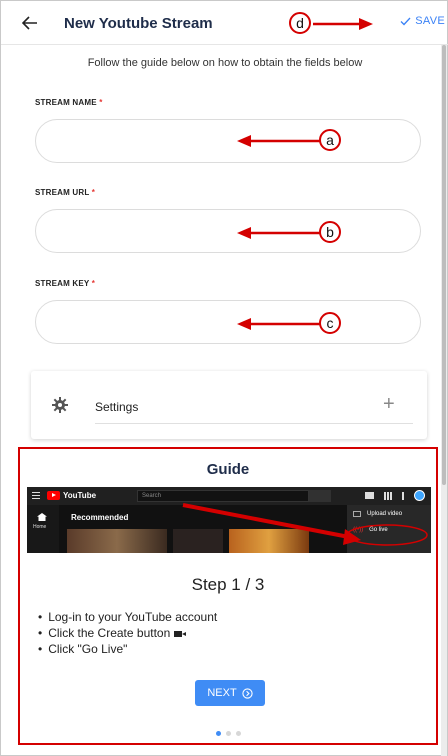 The image size is (448, 756). I want to click on annotation-c-arrow, so click(279, 324).